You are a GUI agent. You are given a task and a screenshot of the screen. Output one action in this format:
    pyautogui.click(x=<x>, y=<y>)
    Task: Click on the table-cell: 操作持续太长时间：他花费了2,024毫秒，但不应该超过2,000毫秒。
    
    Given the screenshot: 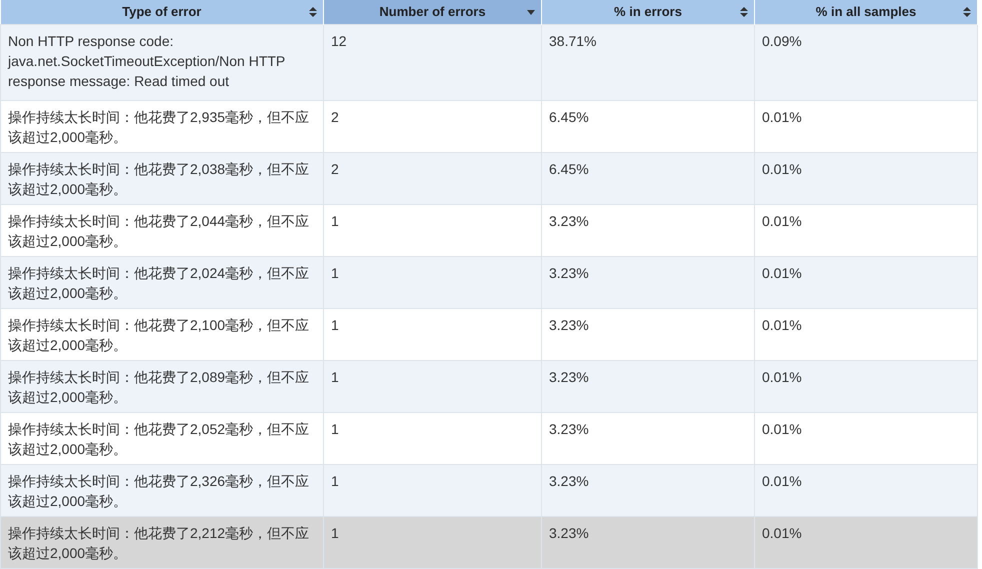 What is the action you would take?
    pyautogui.click(x=162, y=282)
    